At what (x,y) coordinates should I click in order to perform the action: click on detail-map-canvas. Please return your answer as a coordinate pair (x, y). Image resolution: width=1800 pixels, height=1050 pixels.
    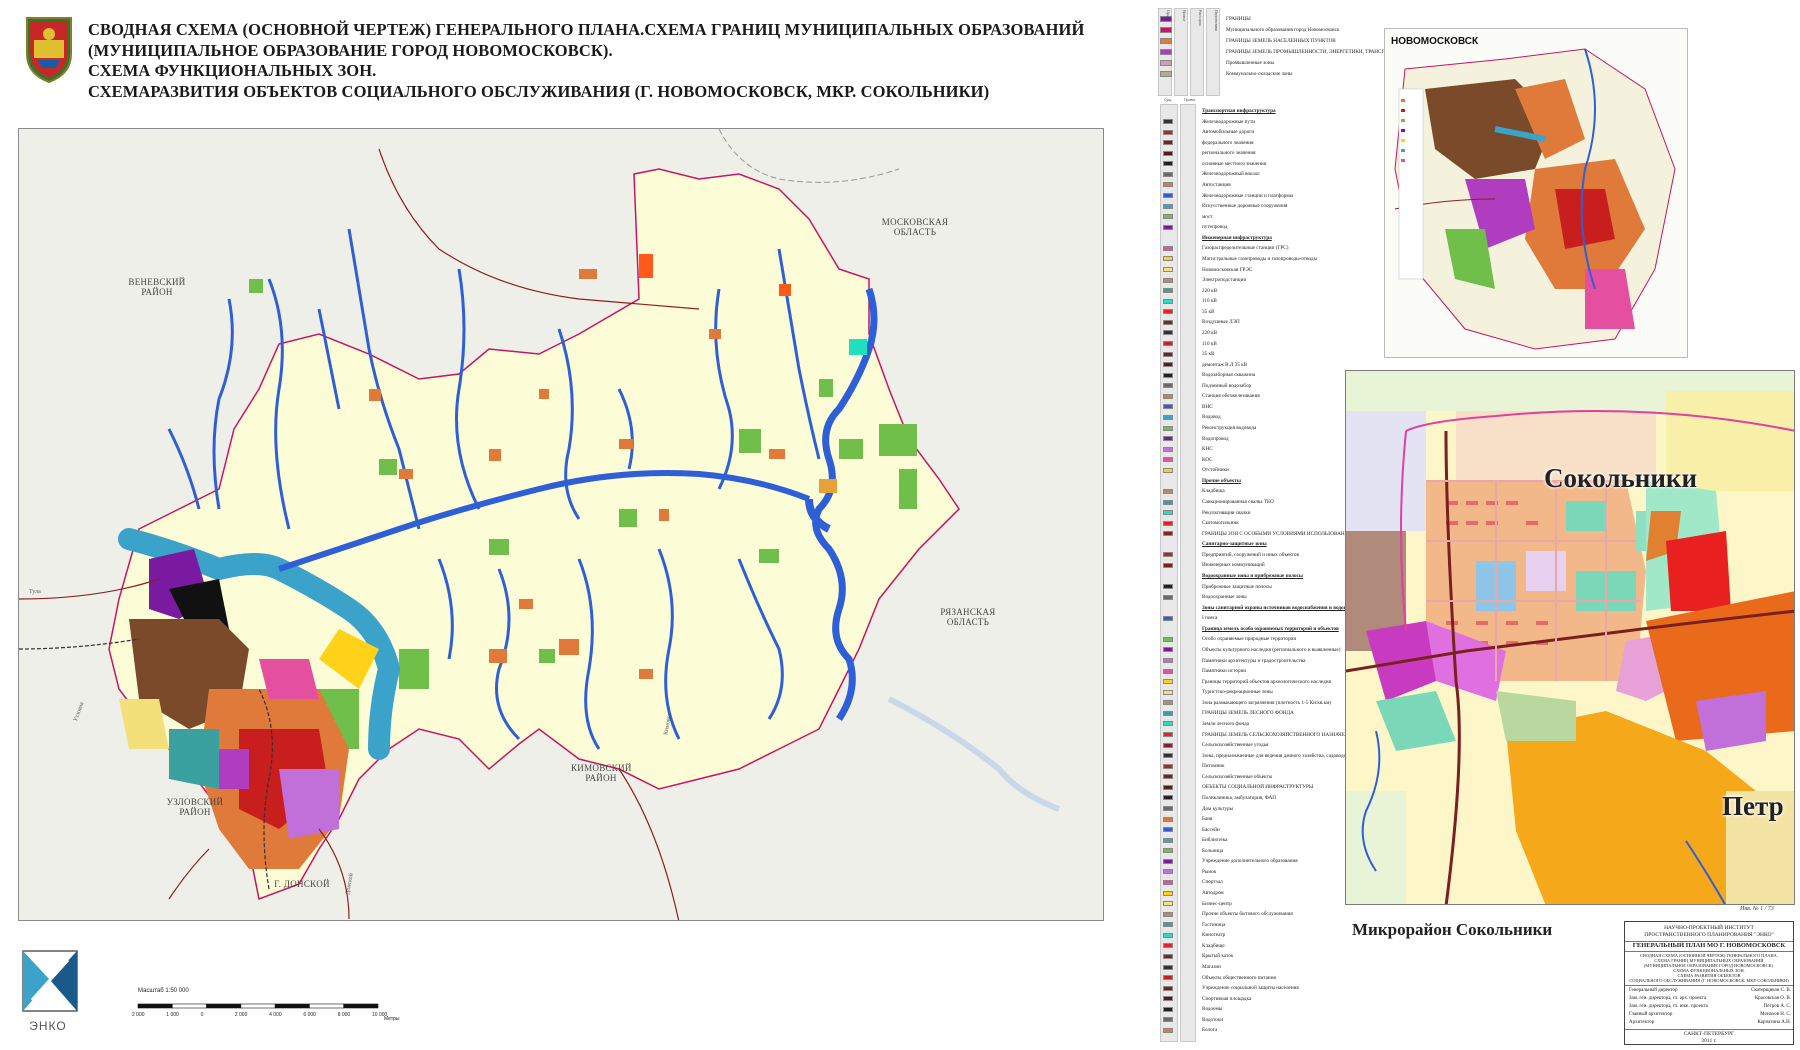
    Looking at the image, I should click on (1570, 637).